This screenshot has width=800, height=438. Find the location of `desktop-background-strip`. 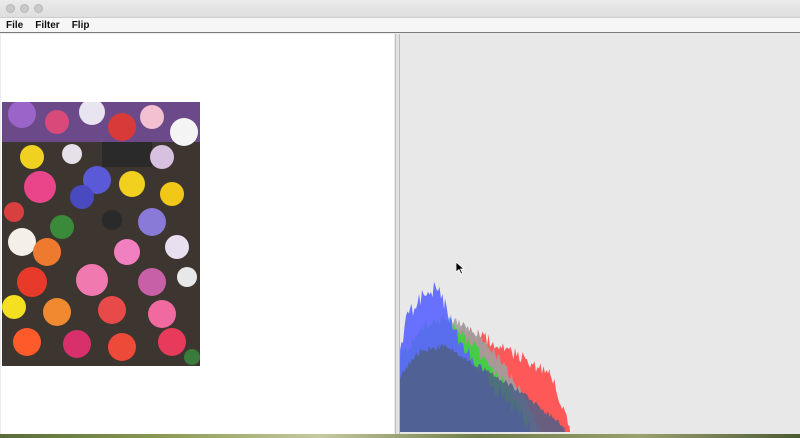

desktop-background-strip is located at coordinates (400, 436).